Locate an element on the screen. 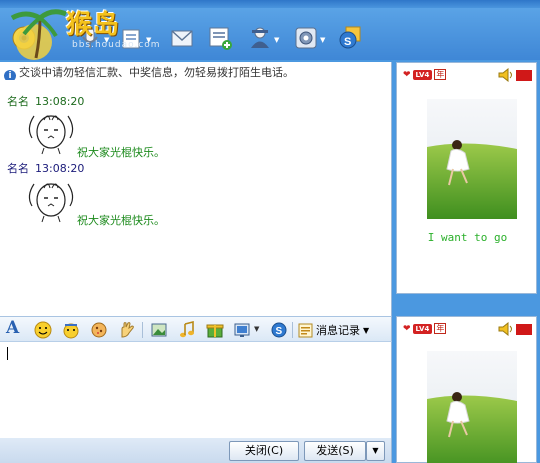 Image resolution: width=540 pixels, height=463 pixels. send-button: 发送(S) is located at coordinates (335, 451).